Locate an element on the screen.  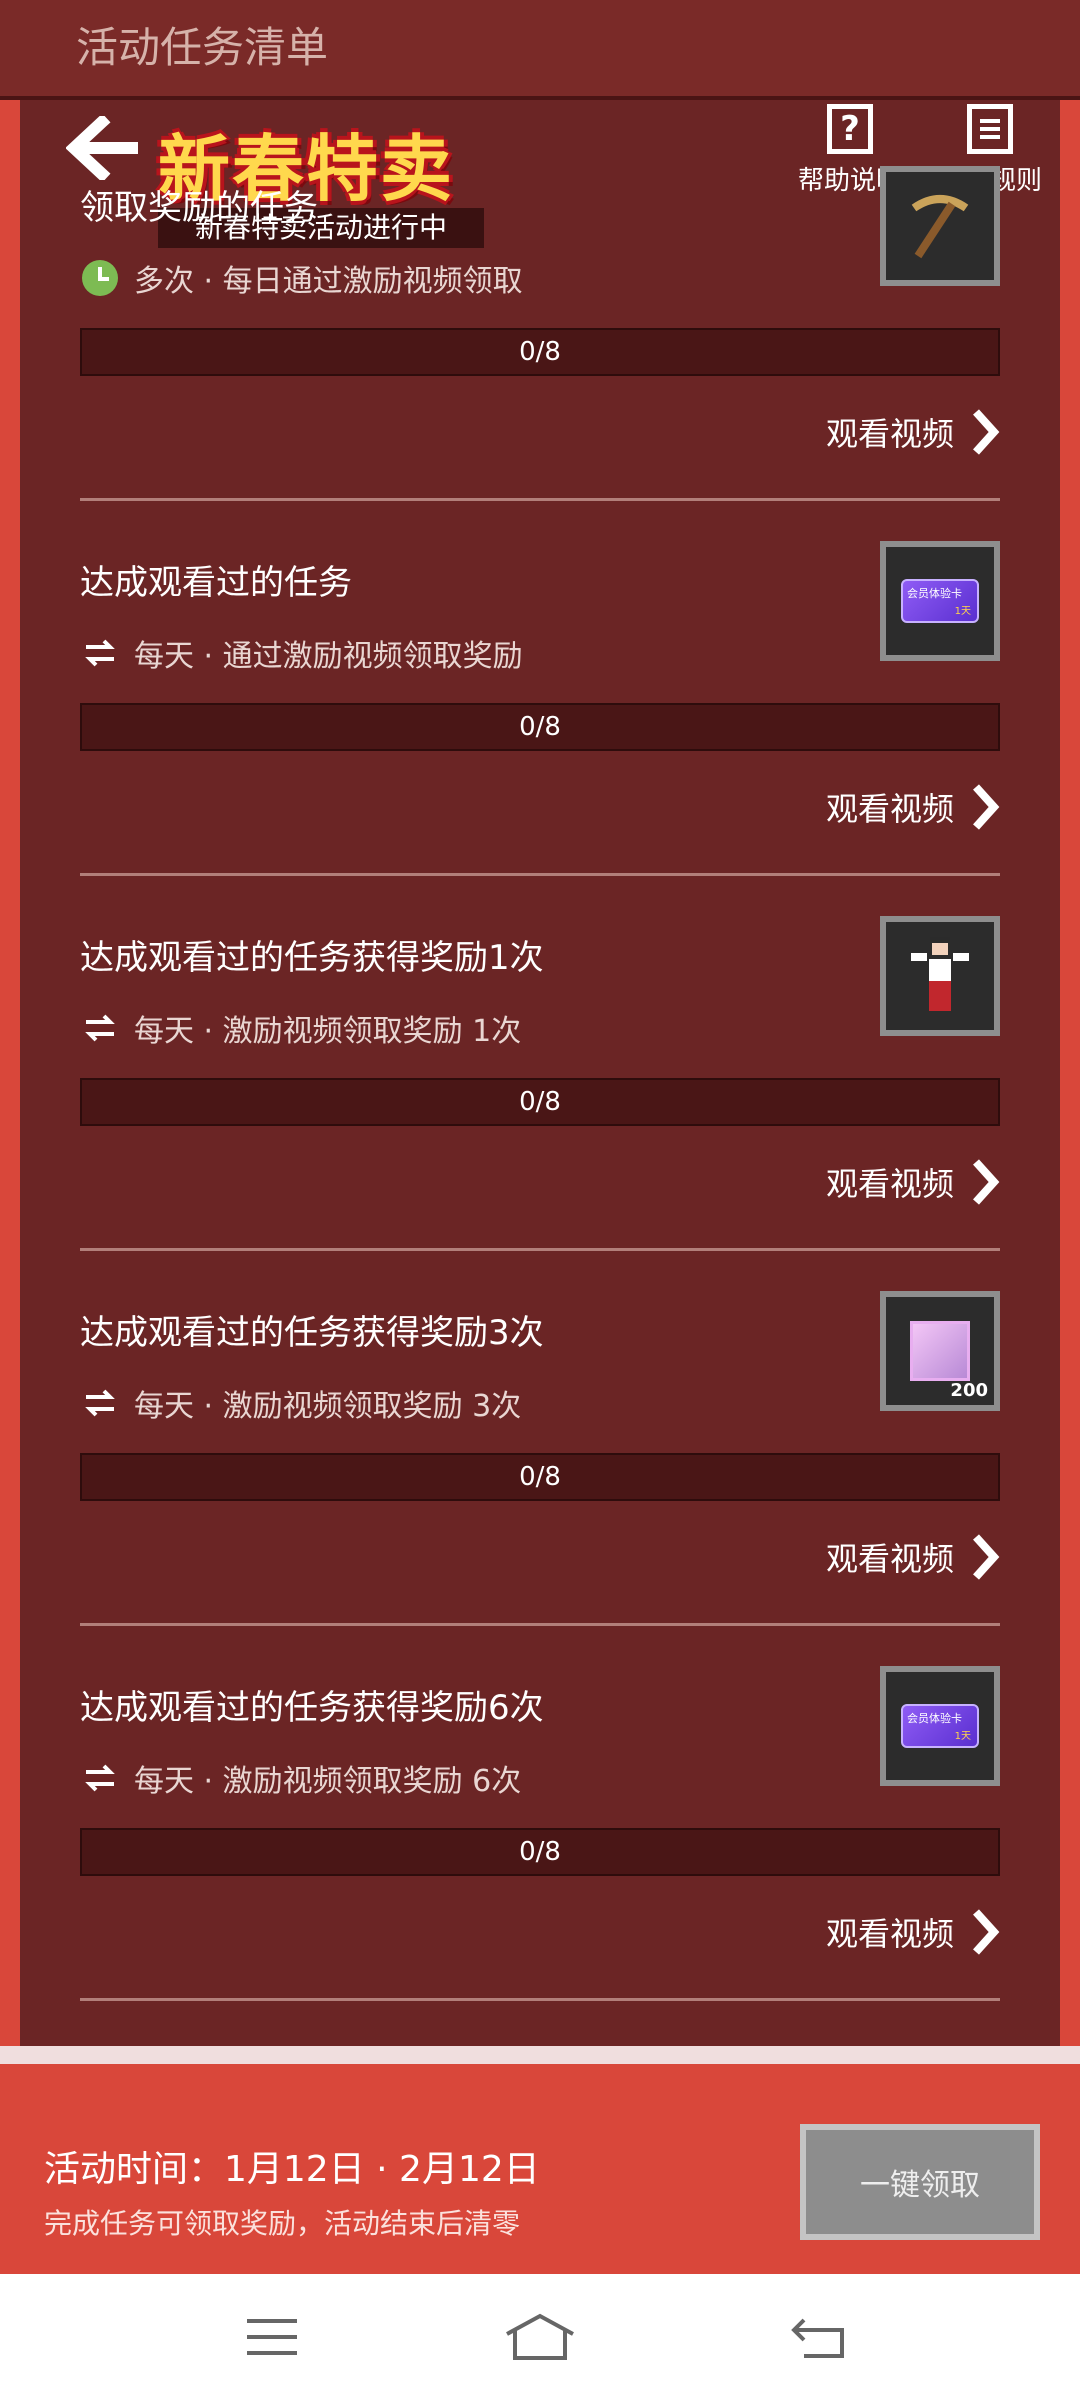
bottom-bar-edge is located at coordinates (540, 2055).